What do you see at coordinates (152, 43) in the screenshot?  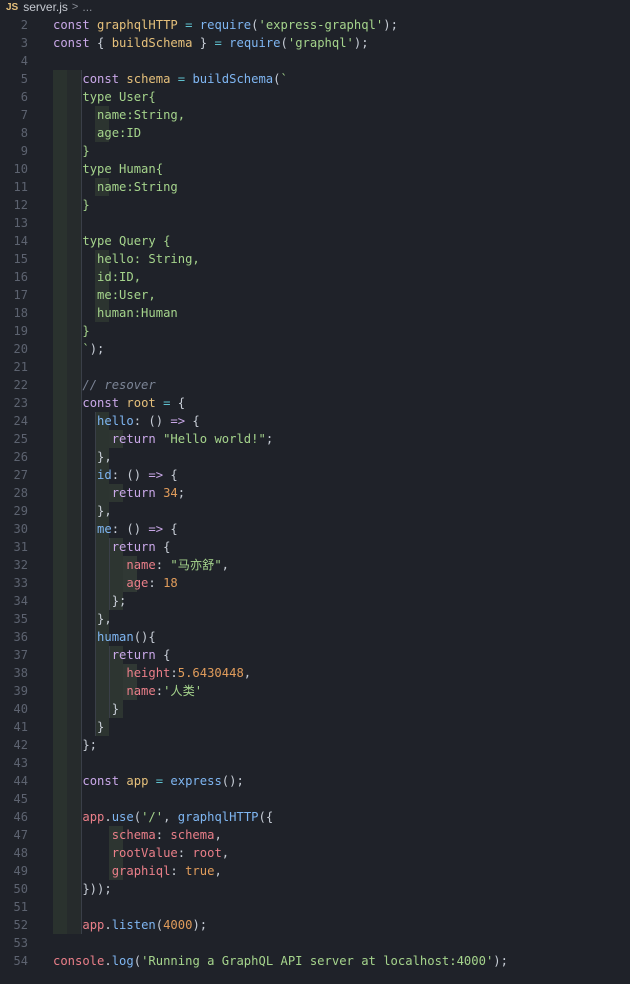 I see `code-token: buildSchema` at bounding box center [152, 43].